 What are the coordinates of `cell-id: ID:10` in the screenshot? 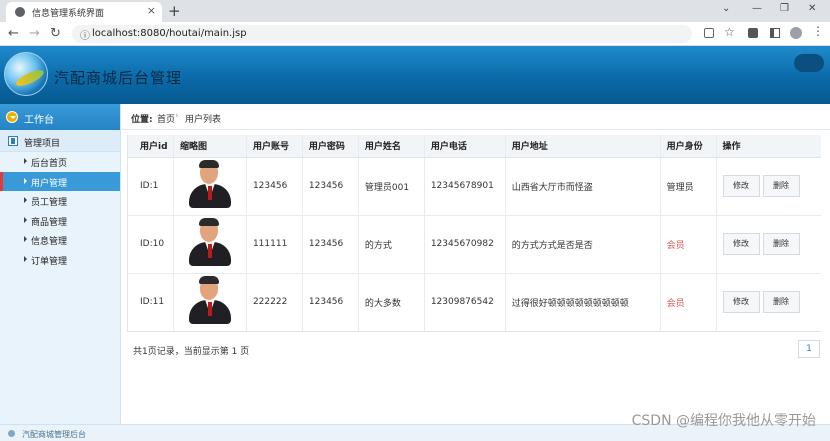 It's located at (150, 243).